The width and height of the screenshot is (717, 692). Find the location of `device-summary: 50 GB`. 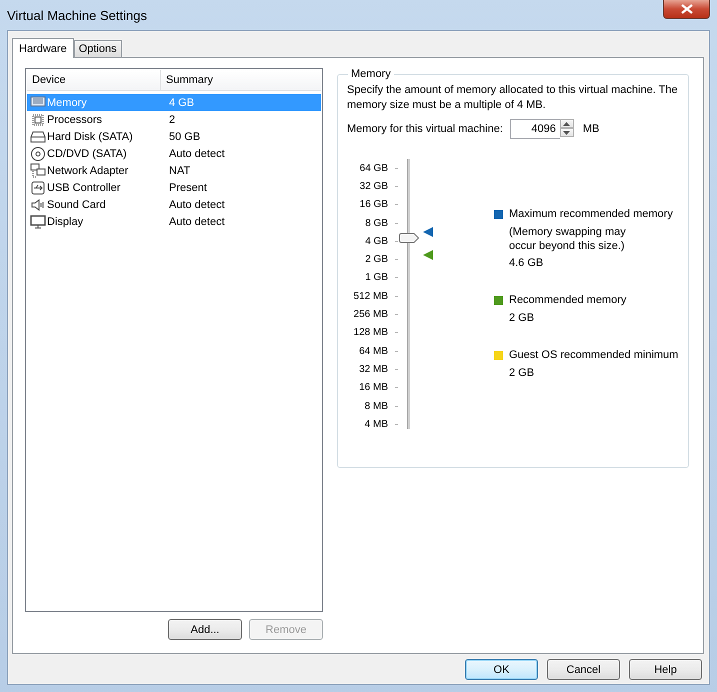

device-summary: 50 GB is located at coordinates (184, 136).